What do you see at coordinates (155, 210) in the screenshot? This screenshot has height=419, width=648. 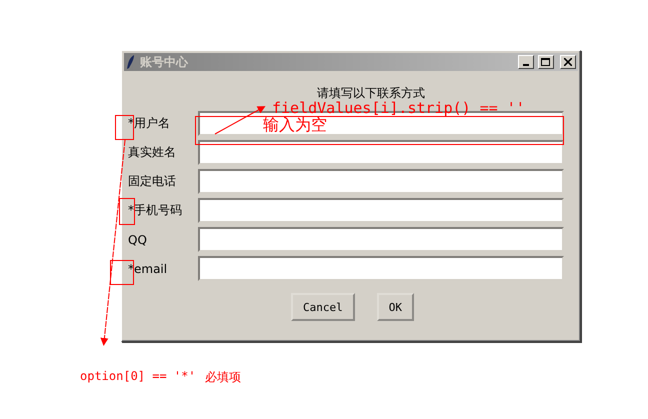 I see `field-label: *手机号码` at bounding box center [155, 210].